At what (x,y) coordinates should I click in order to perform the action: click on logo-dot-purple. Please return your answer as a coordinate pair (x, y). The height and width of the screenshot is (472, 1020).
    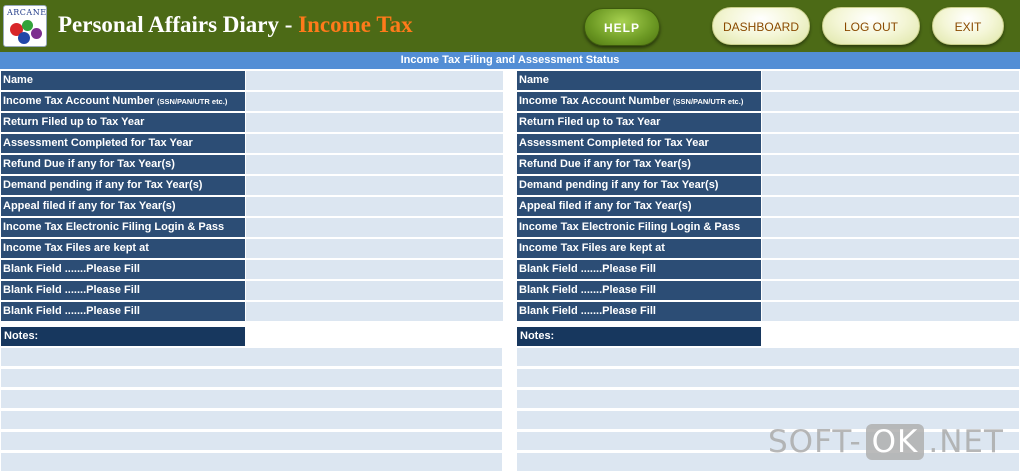
    Looking at the image, I should click on (36, 33).